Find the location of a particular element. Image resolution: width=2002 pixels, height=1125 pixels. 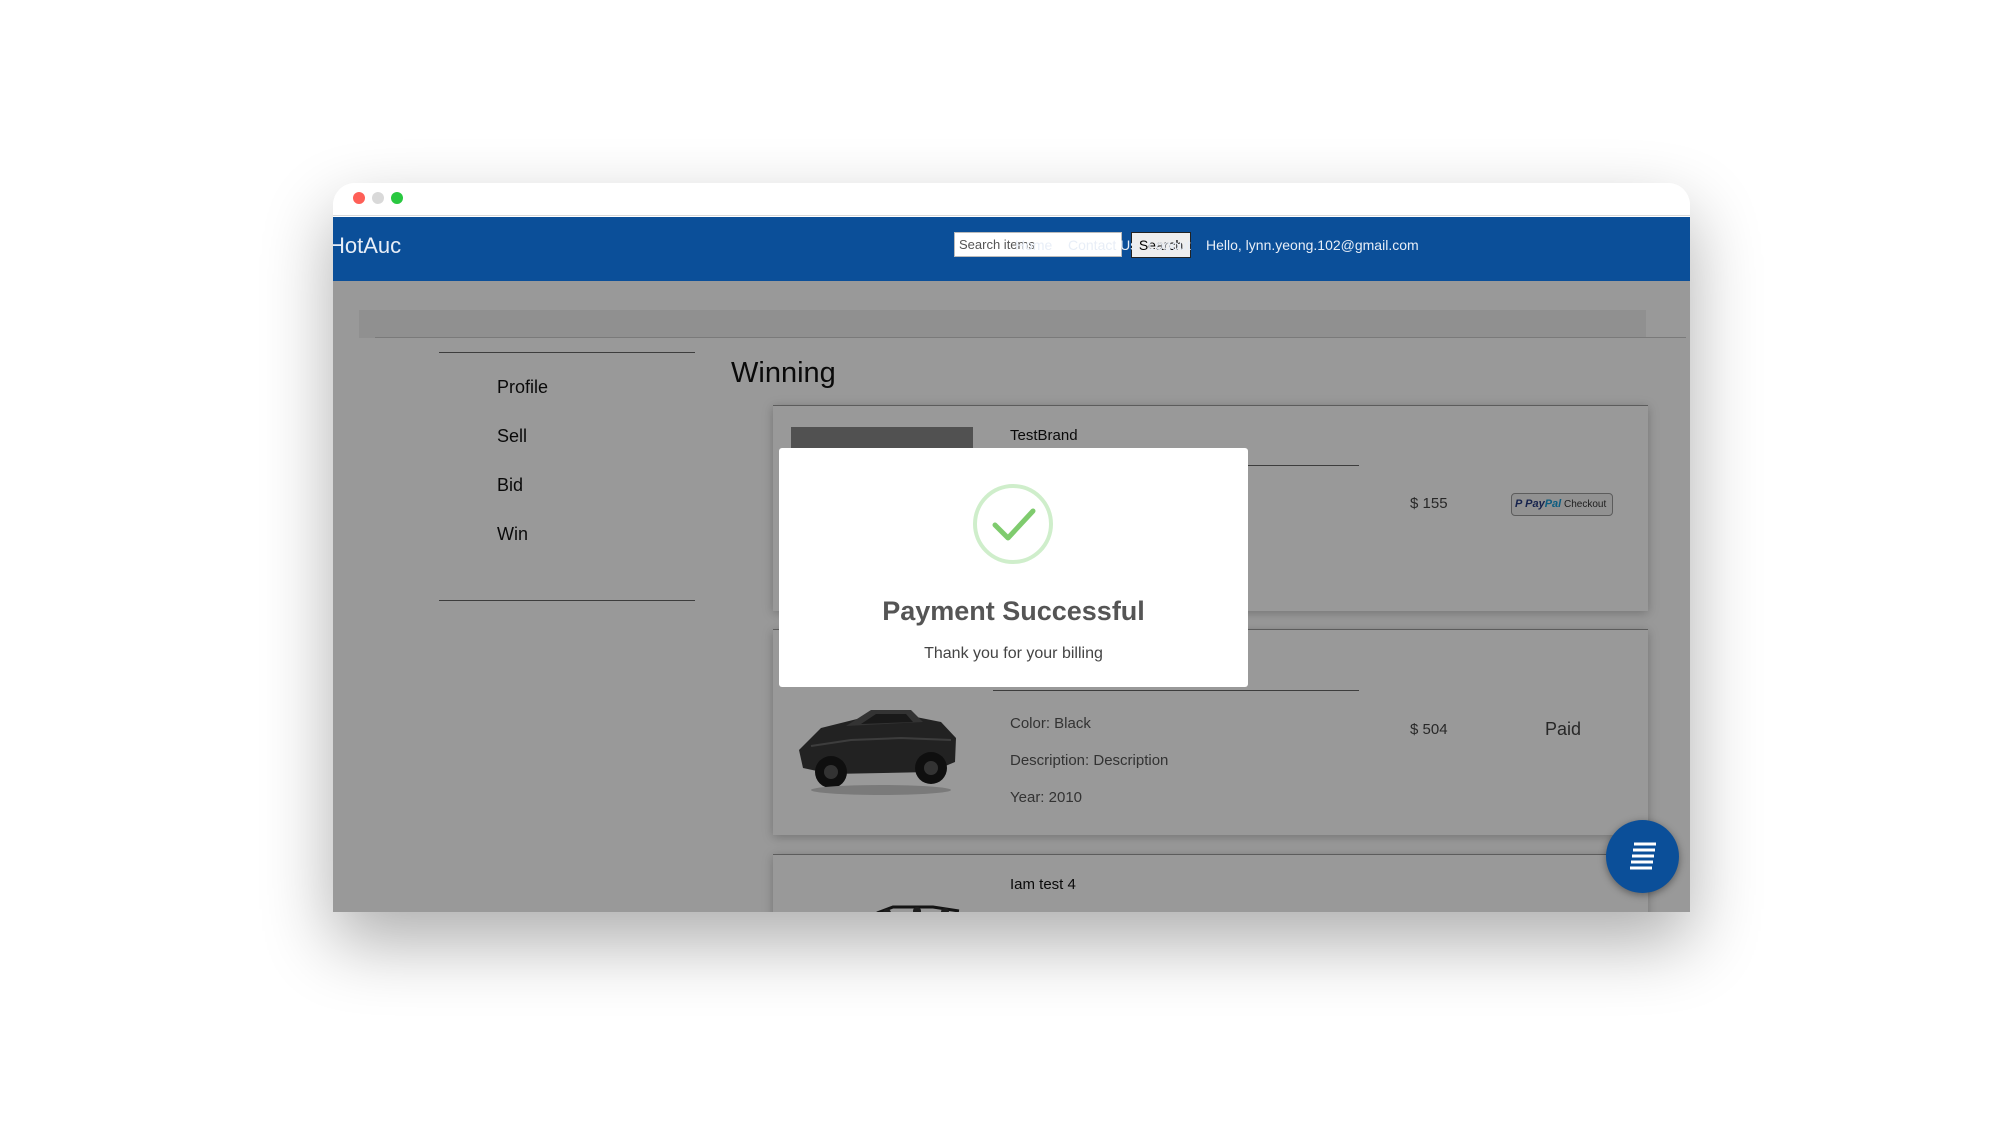

title-bar is located at coordinates (1011, 199).